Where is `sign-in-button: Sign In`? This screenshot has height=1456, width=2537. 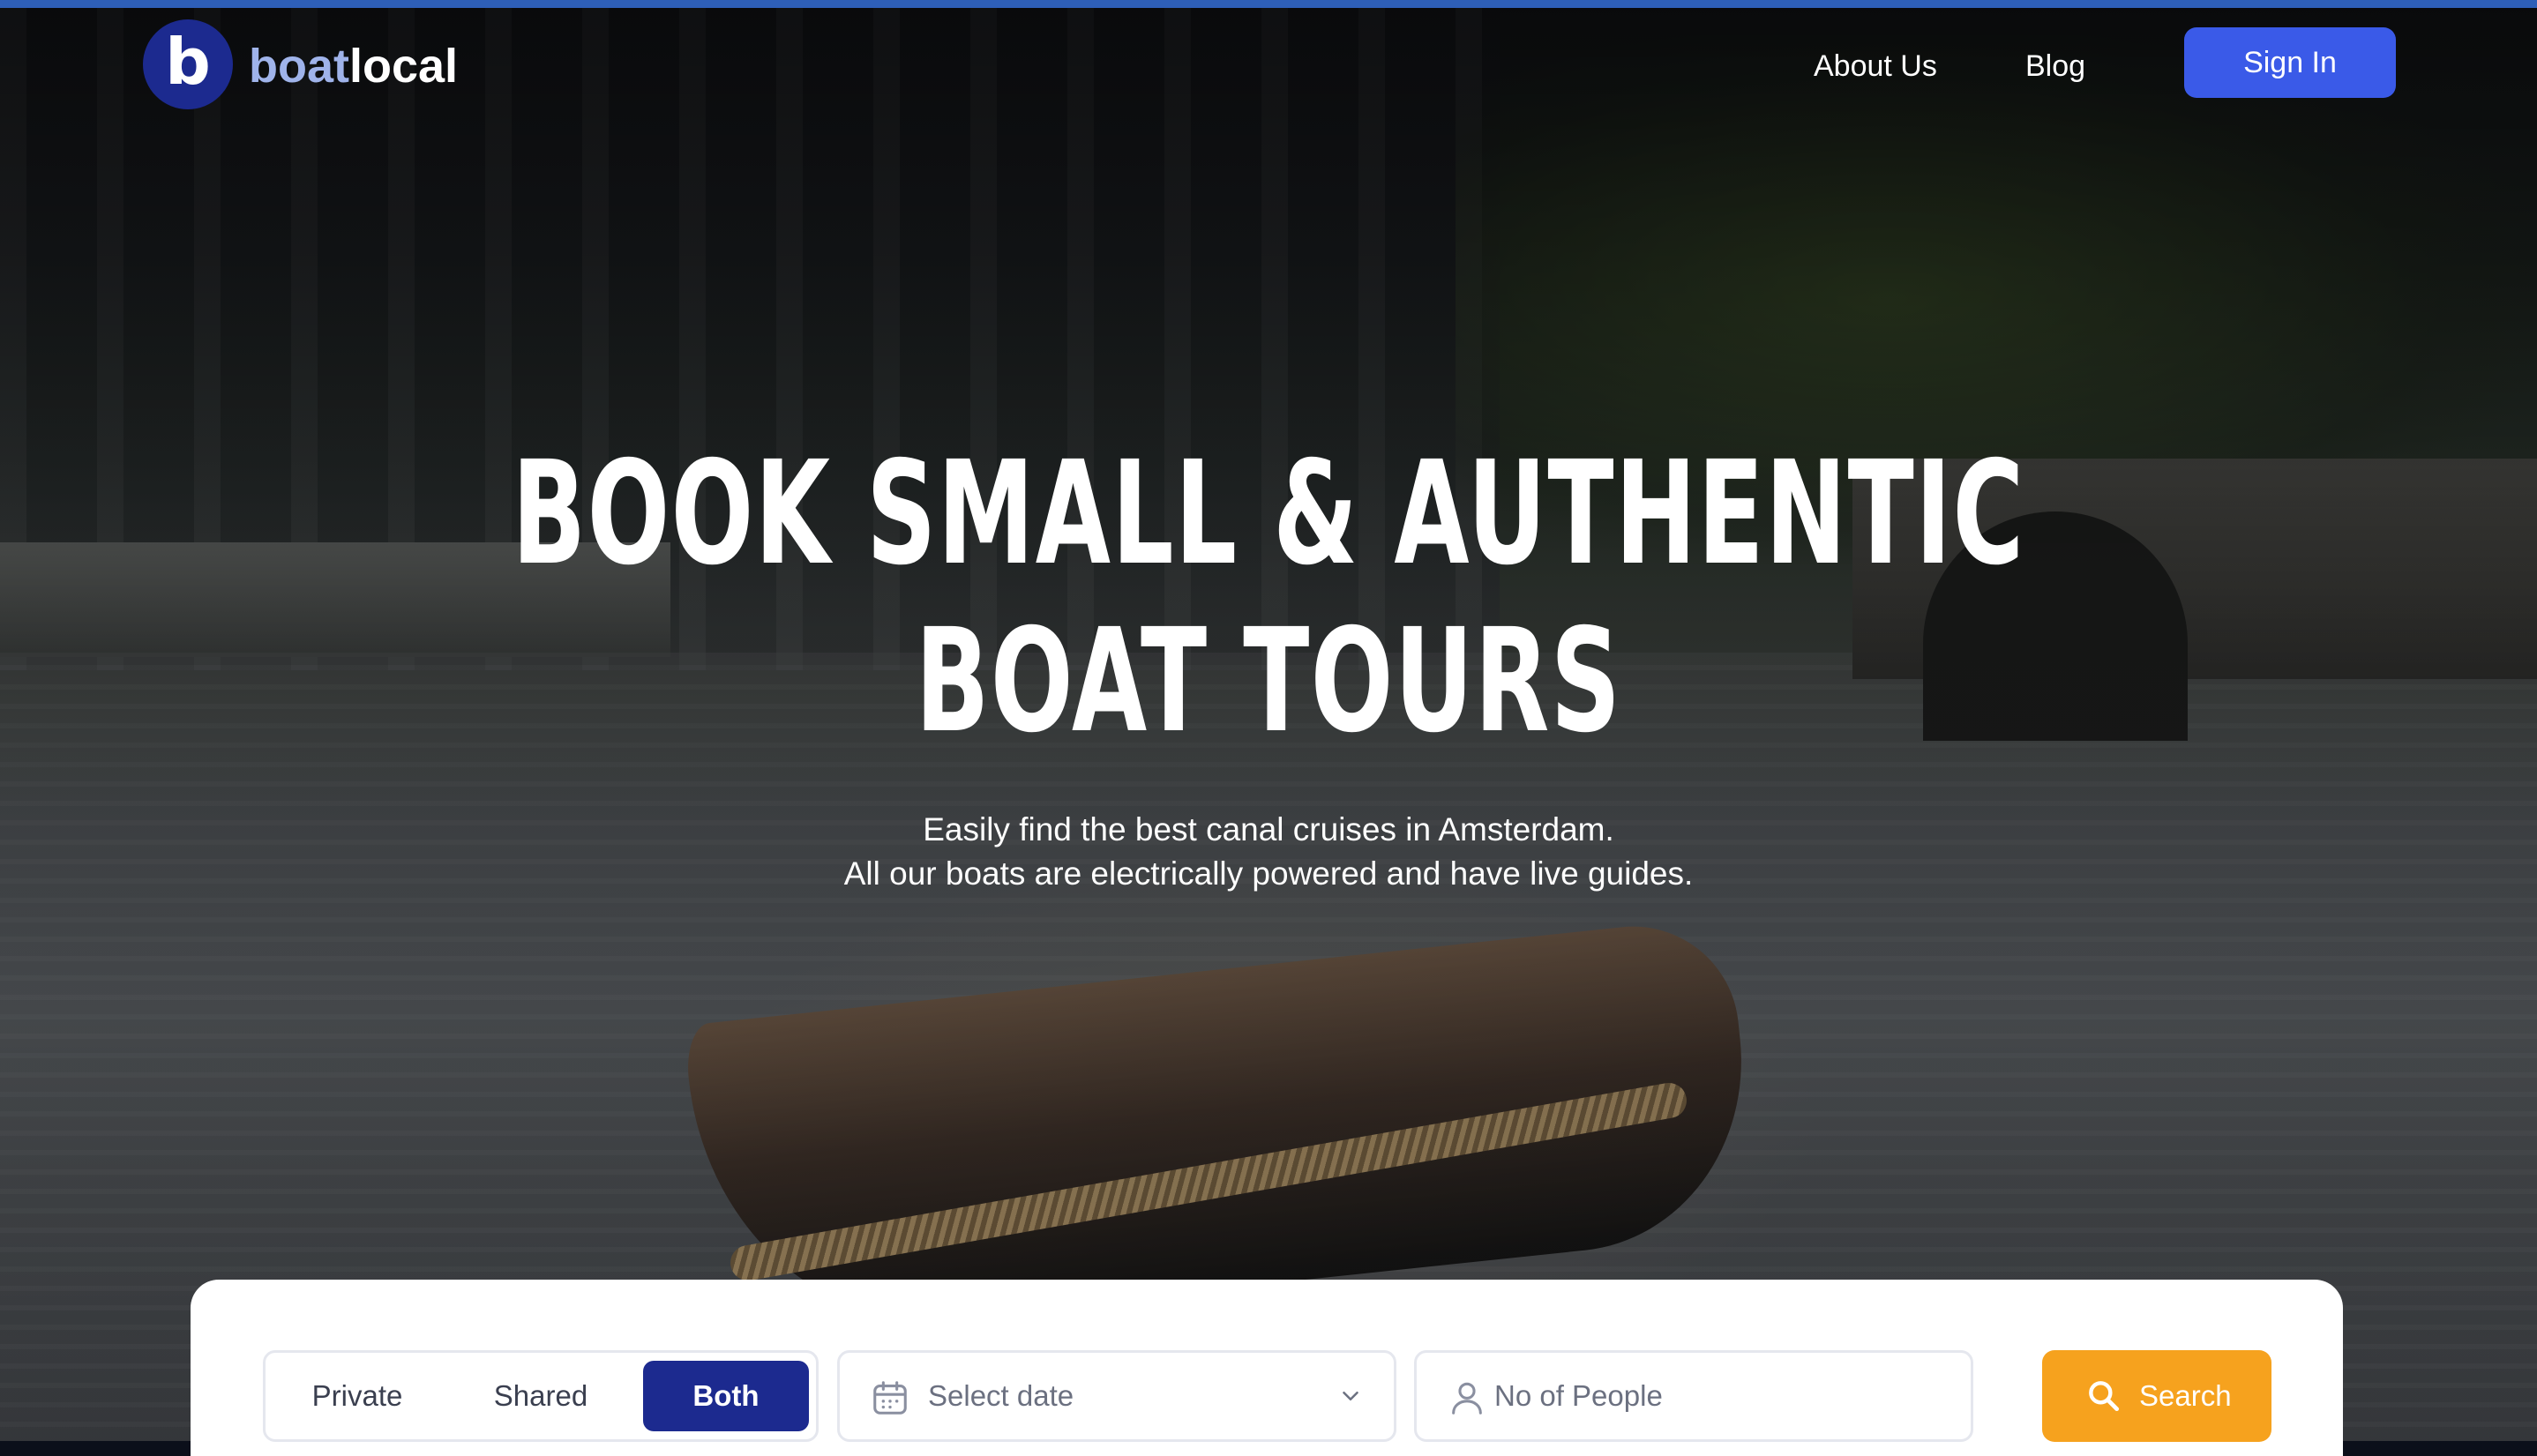 sign-in-button: Sign In is located at coordinates (2290, 62).